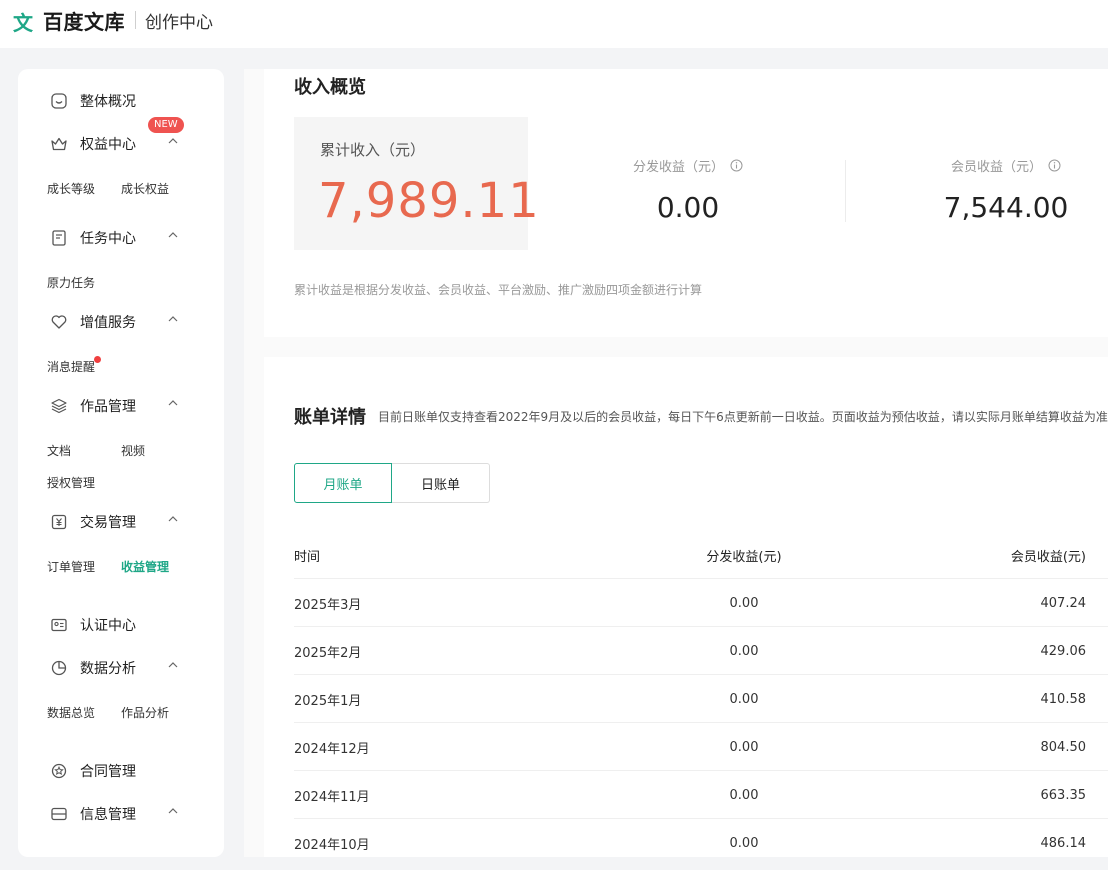 The height and width of the screenshot is (870, 1108). I want to click on tab-daily: 日账单, so click(441, 483).